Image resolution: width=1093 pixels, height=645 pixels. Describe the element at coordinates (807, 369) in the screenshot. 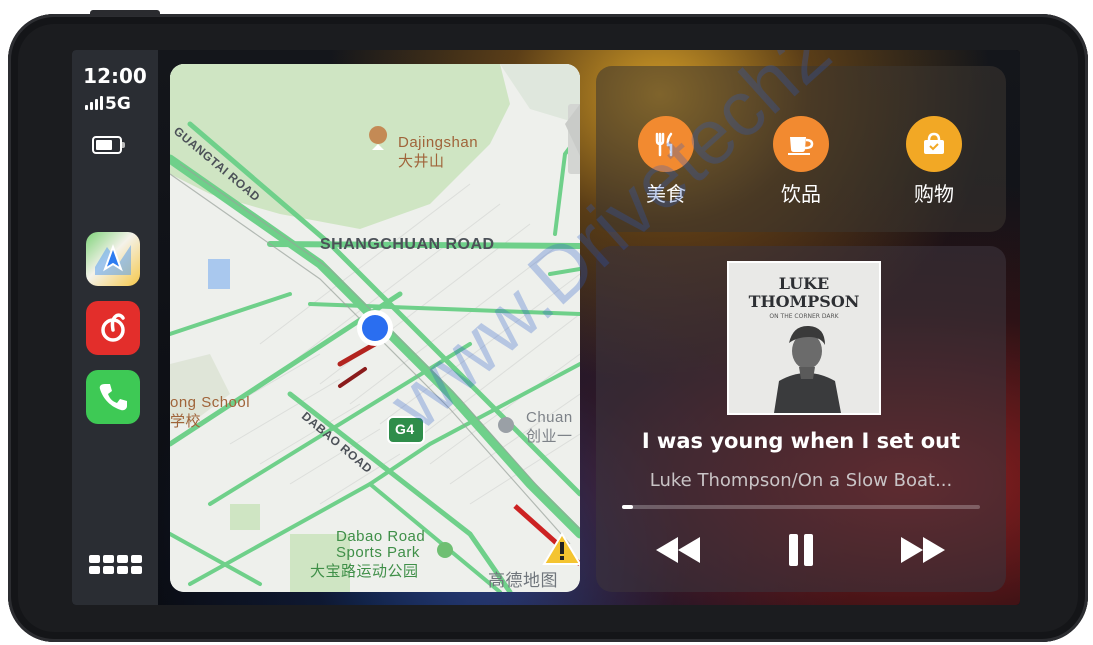

I see `album-art-photo` at that location.